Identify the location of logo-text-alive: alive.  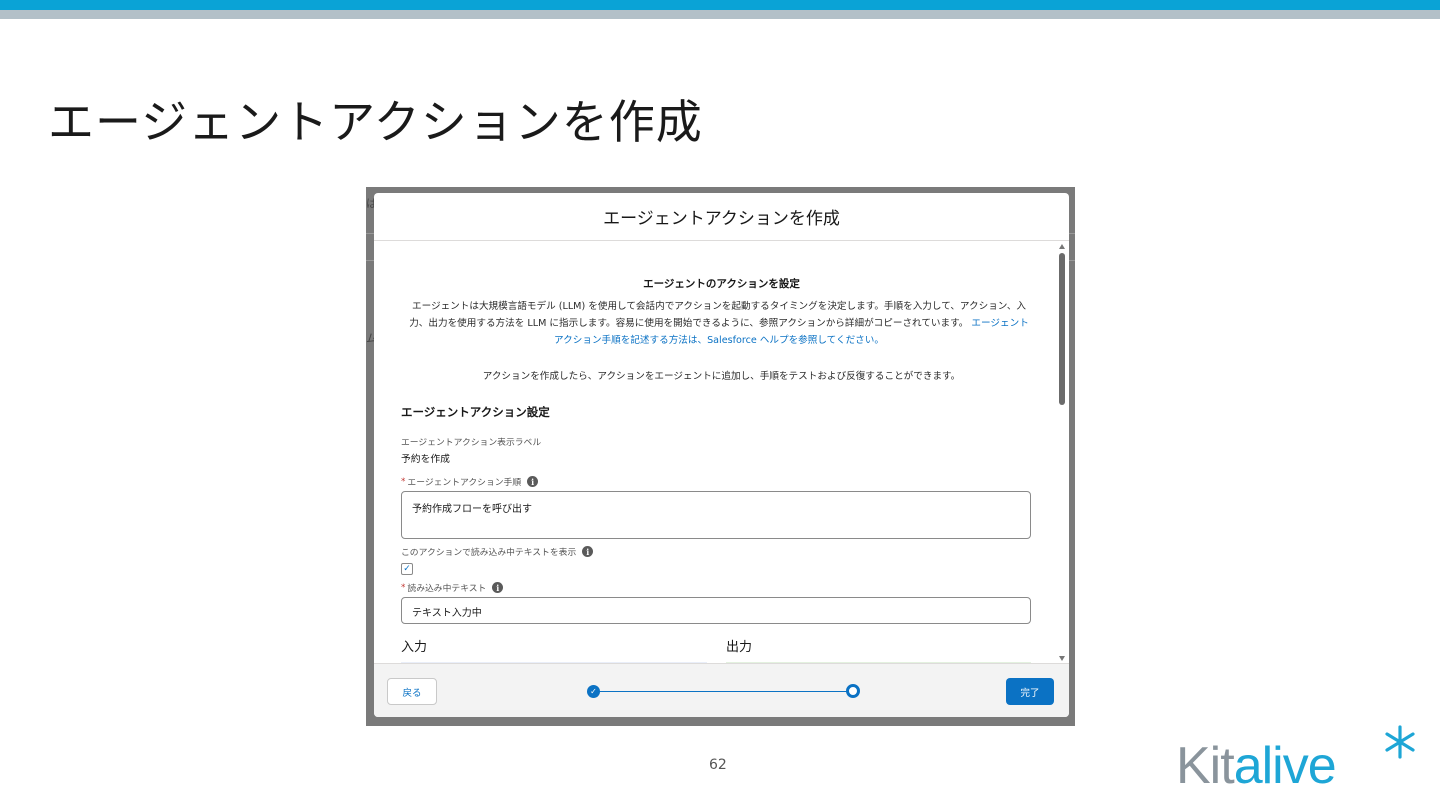
(1285, 766).